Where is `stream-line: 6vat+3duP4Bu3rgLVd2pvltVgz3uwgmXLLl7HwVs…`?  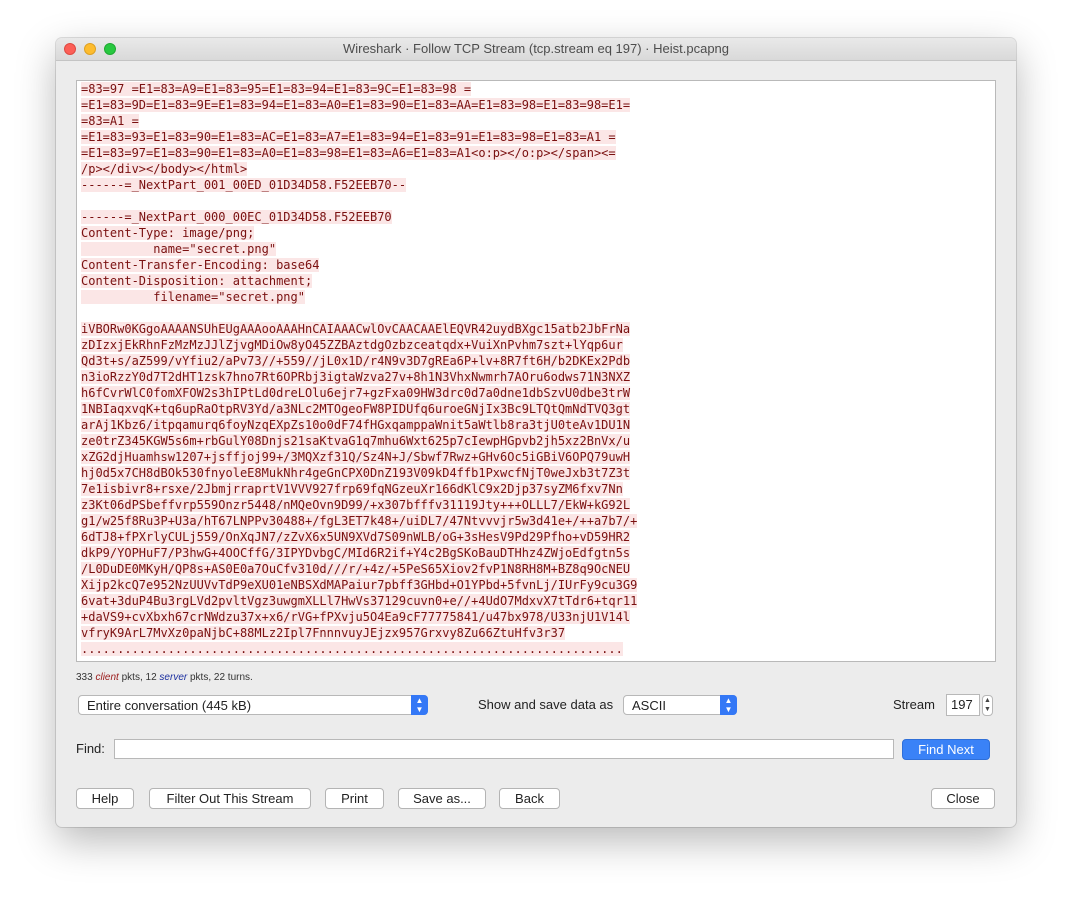
stream-line: 6vat+3duP4Bu3rgLVd2pvltVgz3uwgmXLLl7HwVs… is located at coordinates (536, 601).